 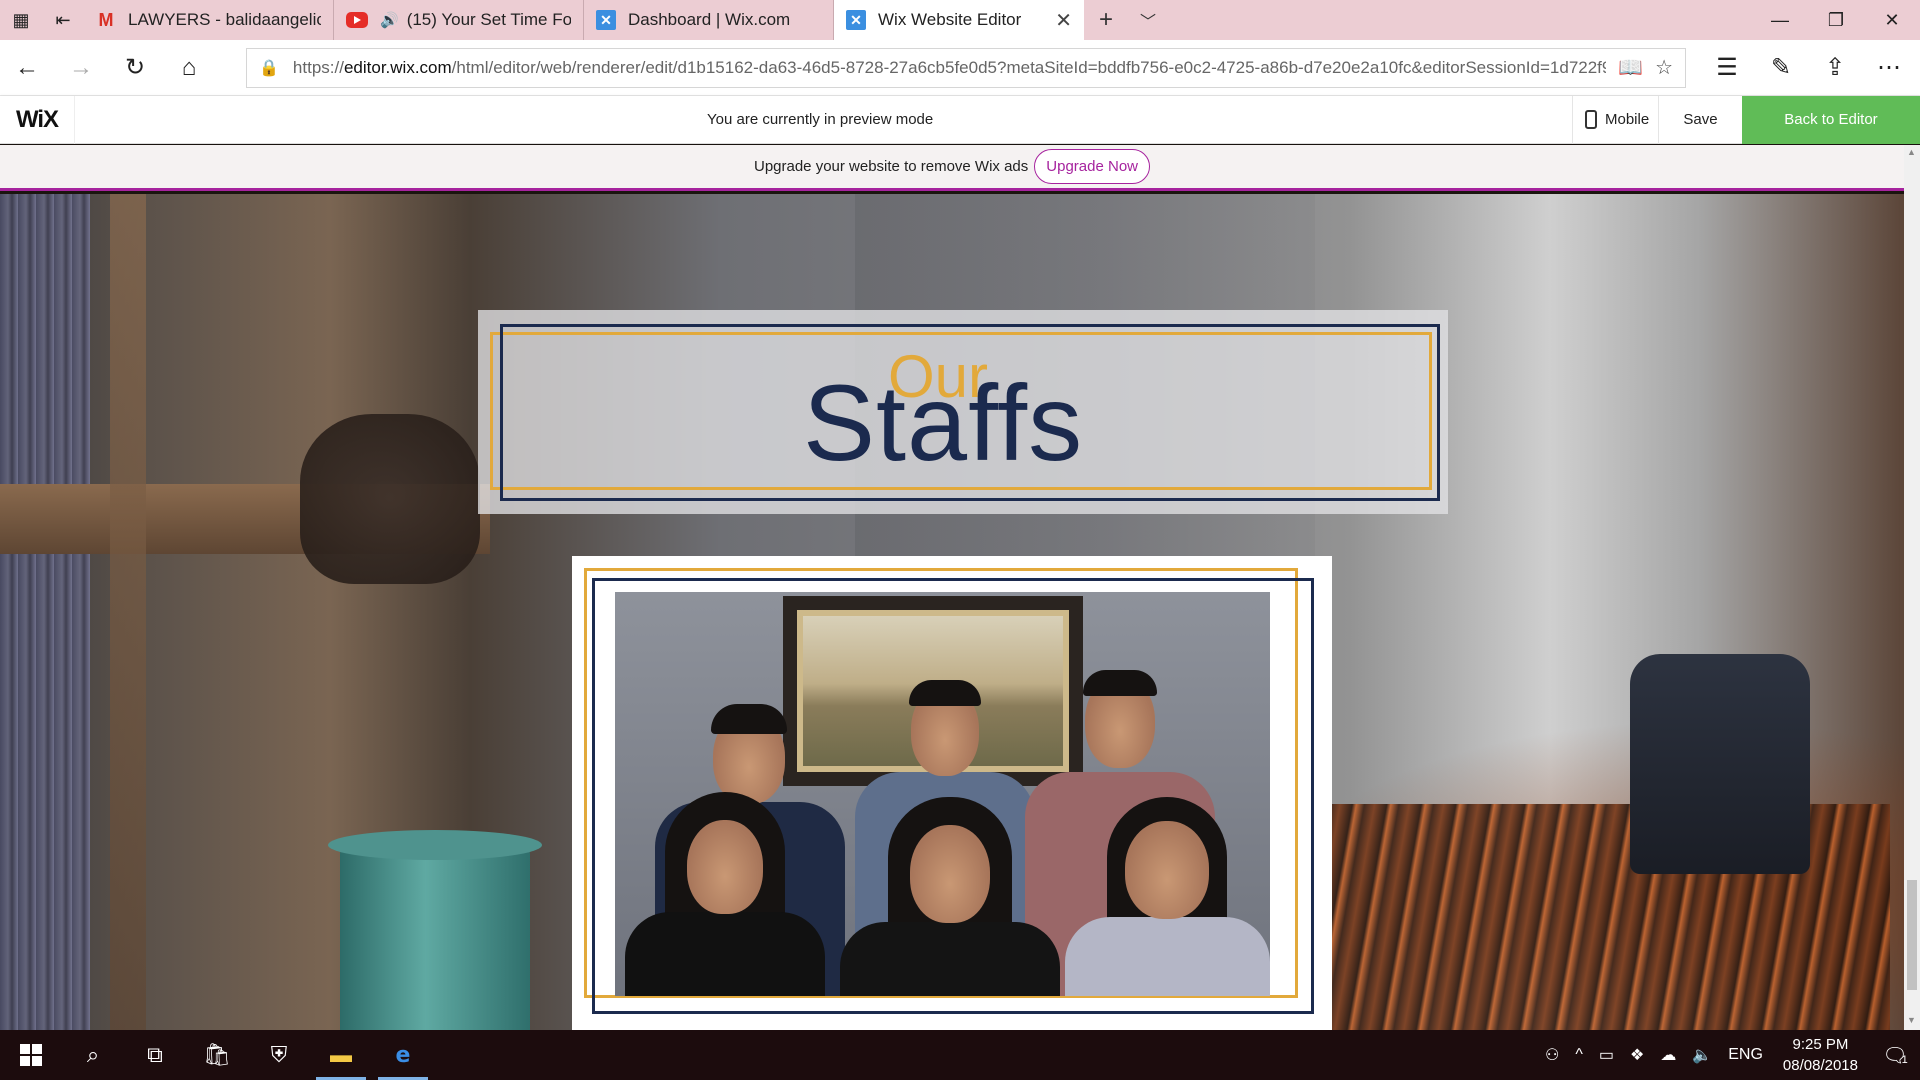 I want to click on volume-icon: 🔈, so click(x=1702, y=1055).